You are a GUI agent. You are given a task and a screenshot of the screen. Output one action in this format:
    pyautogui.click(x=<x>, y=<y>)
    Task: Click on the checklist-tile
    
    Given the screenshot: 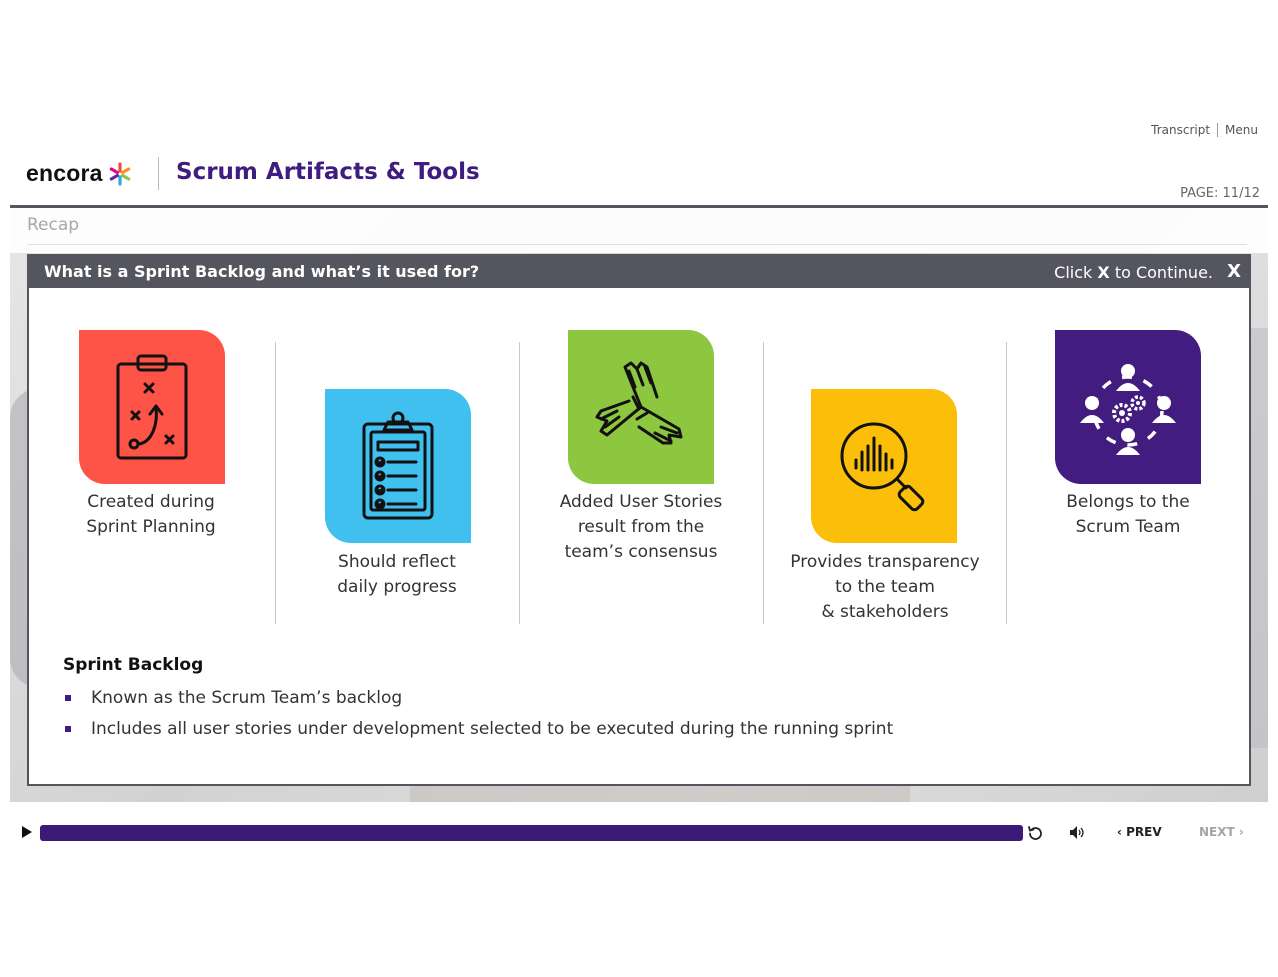 What is the action you would take?
    pyautogui.click(x=398, y=466)
    